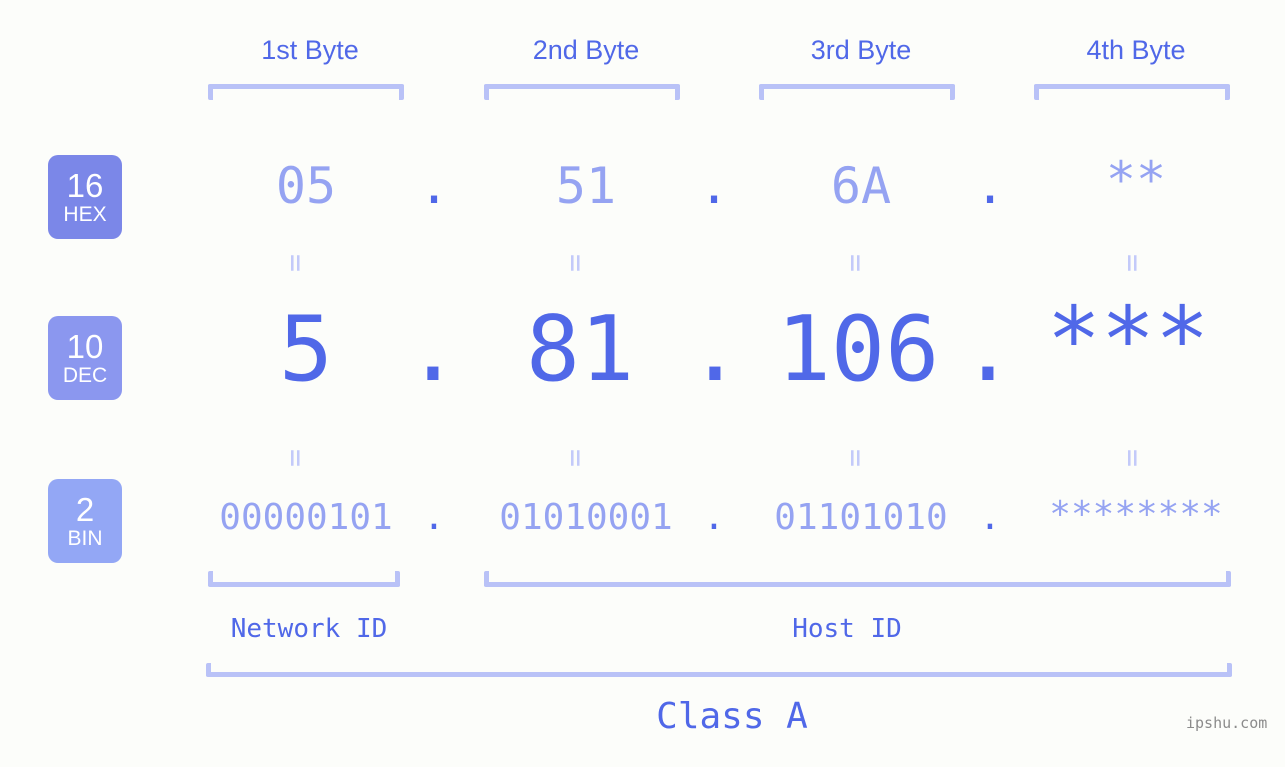 The image size is (1285, 767). I want to click on byte-header-label-1: 1st Byte, so click(310, 50).